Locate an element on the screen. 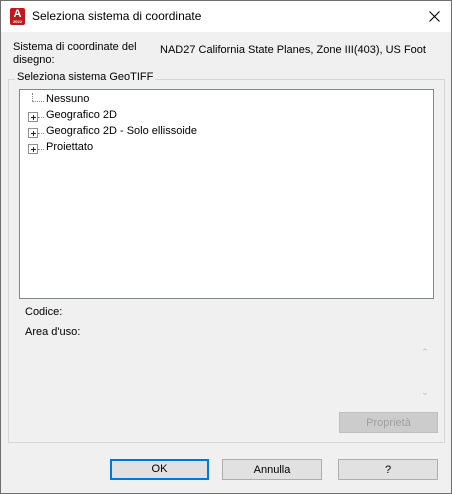 The width and height of the screenshot is (452, 494). window-title: Seleziona sistema di coordinate is located at coordinates (117, 16).